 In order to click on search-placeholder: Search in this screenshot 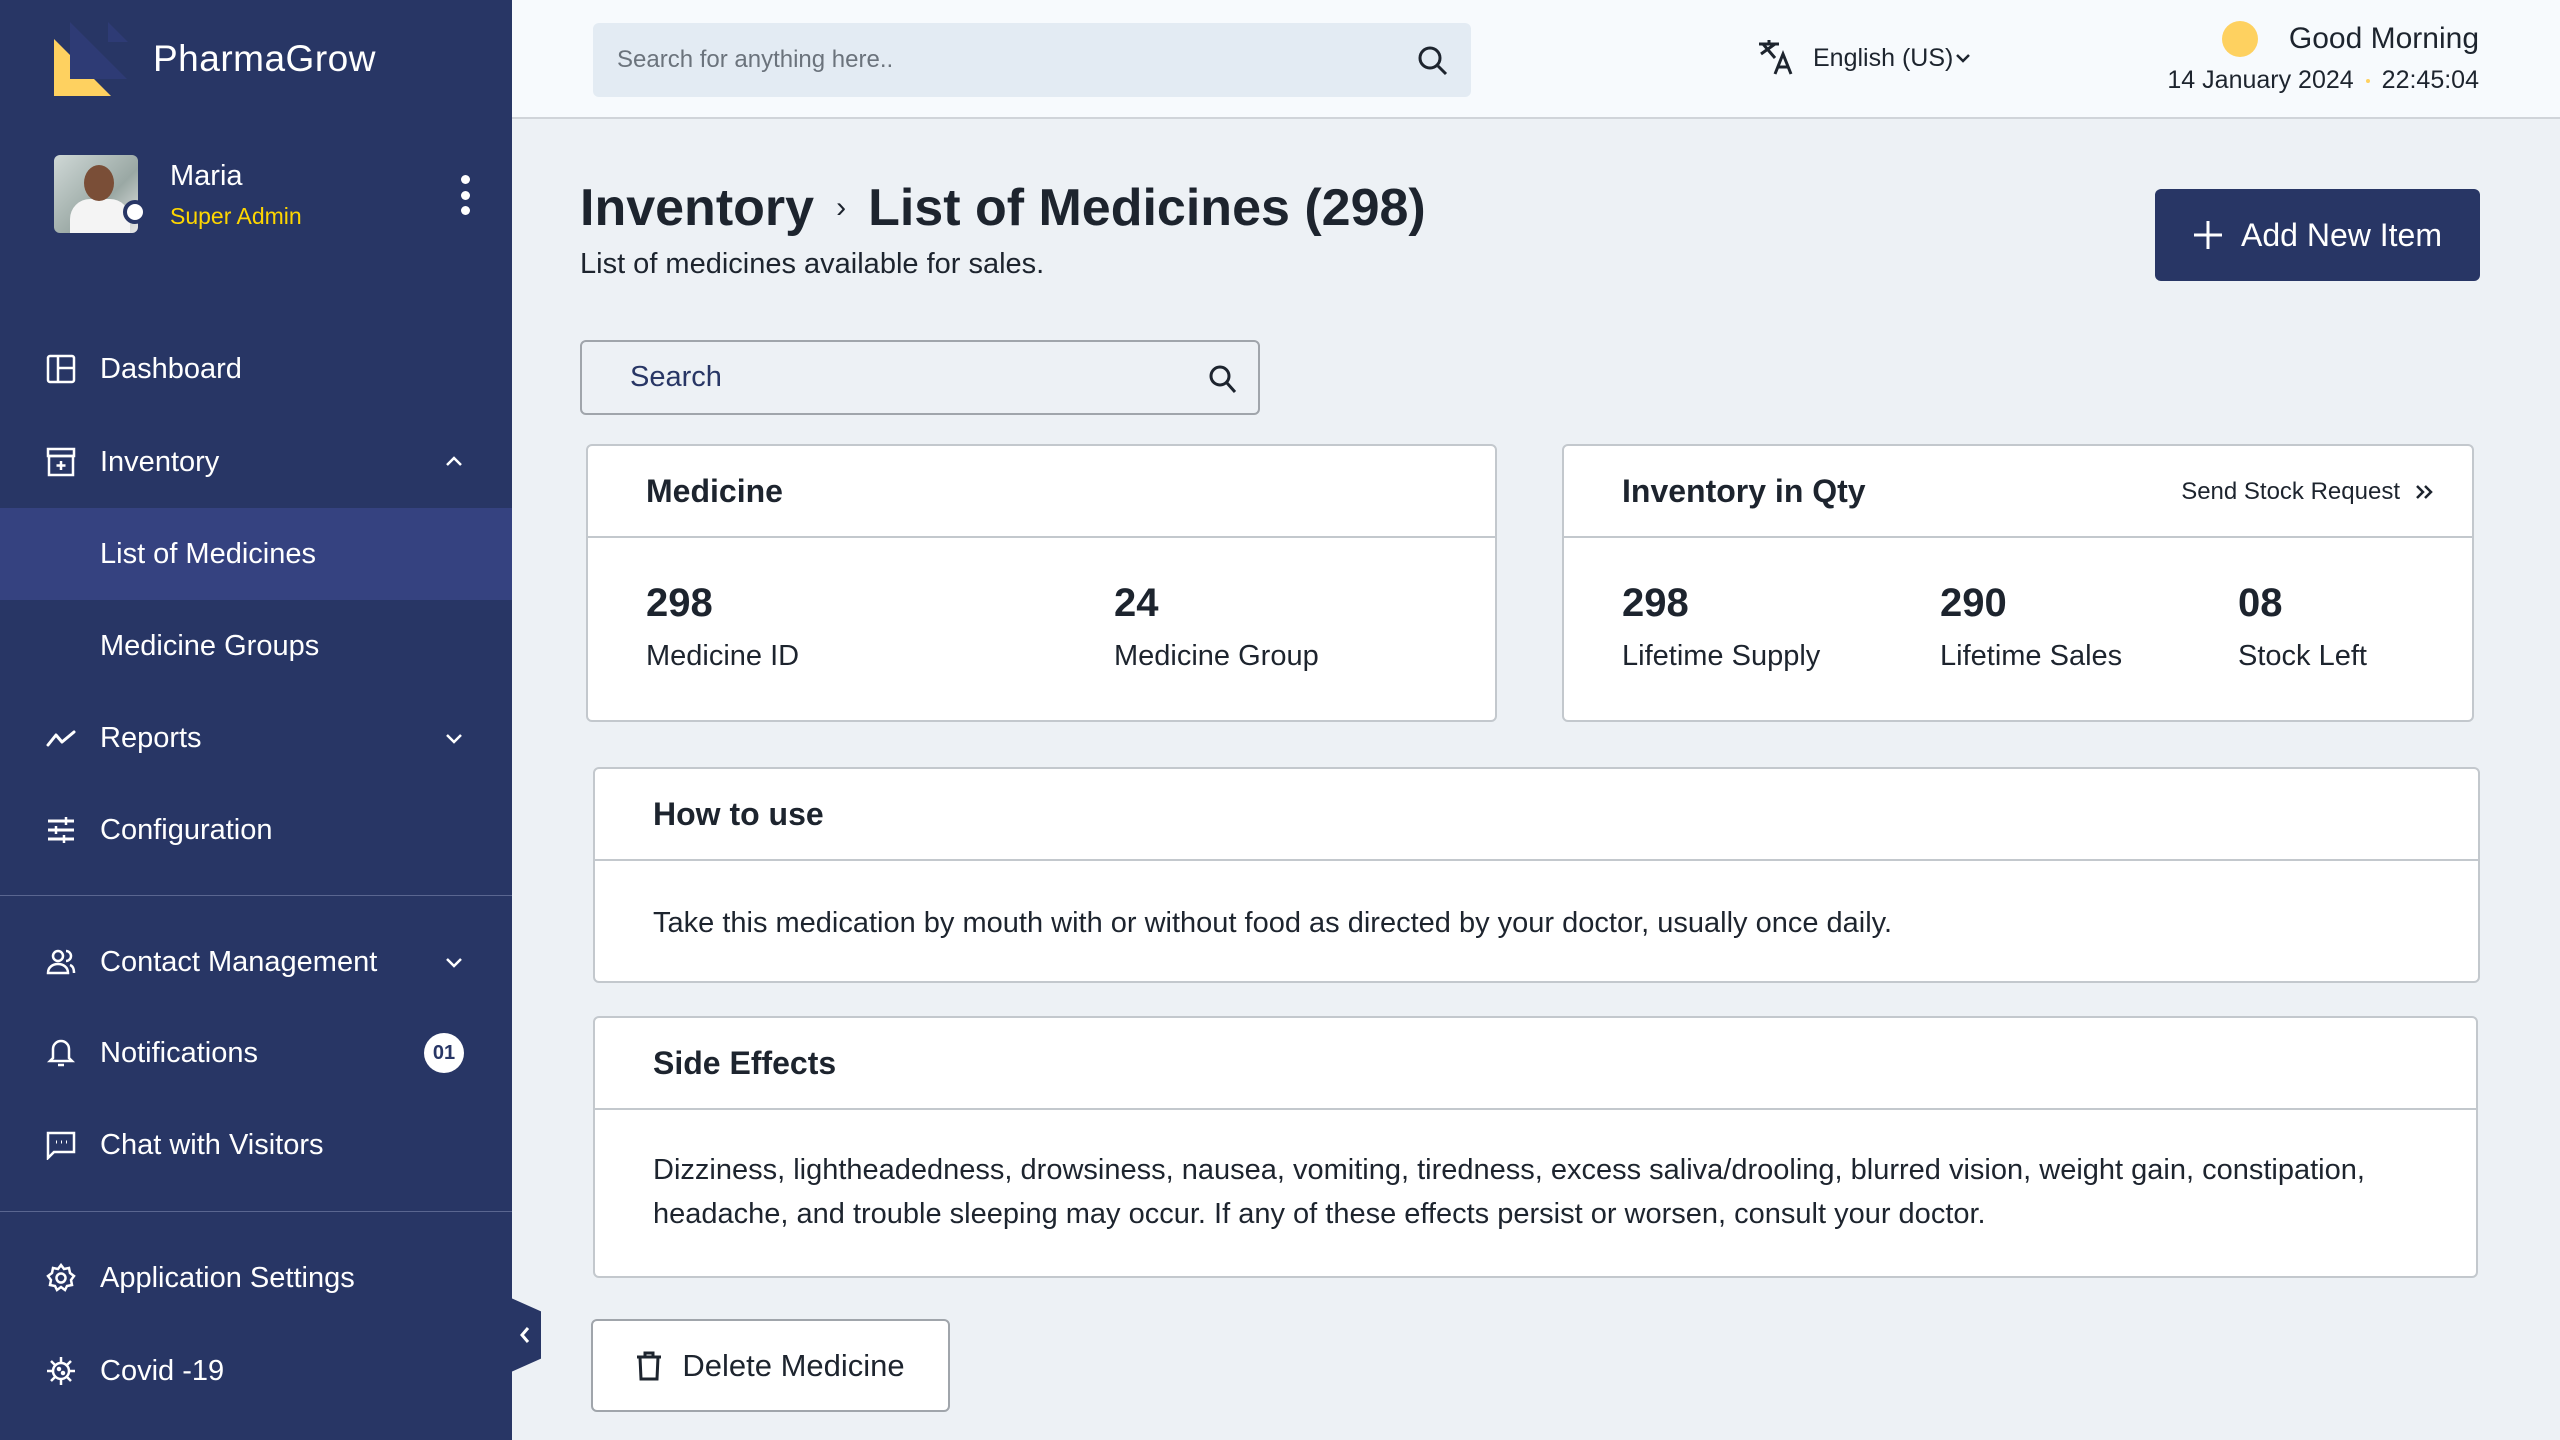, I will do `click(676, 377)`.